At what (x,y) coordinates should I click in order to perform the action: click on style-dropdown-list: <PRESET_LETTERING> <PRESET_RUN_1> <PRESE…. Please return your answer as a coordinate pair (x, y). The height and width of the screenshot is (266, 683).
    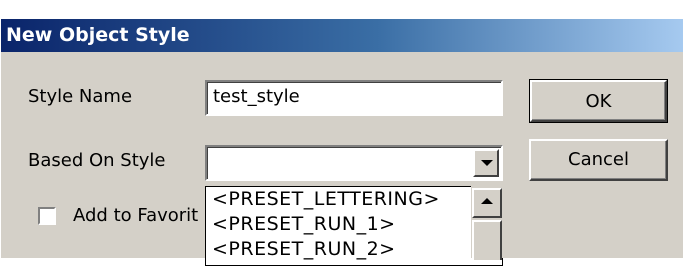
    Looking at the image, I should click on (354, 226).